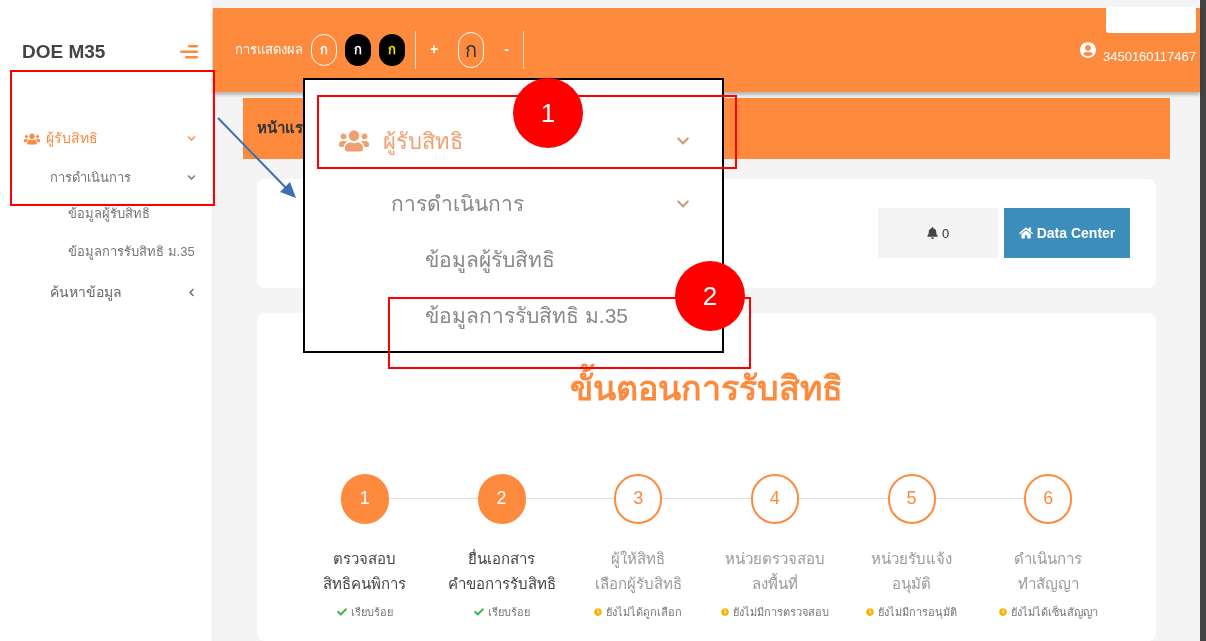 The width and height of the screenshot is (1206, 641). I want to click on step-title: ผู้ให้สิทธิ เลือกผู้รับสิทธิ, so click(638, 571).